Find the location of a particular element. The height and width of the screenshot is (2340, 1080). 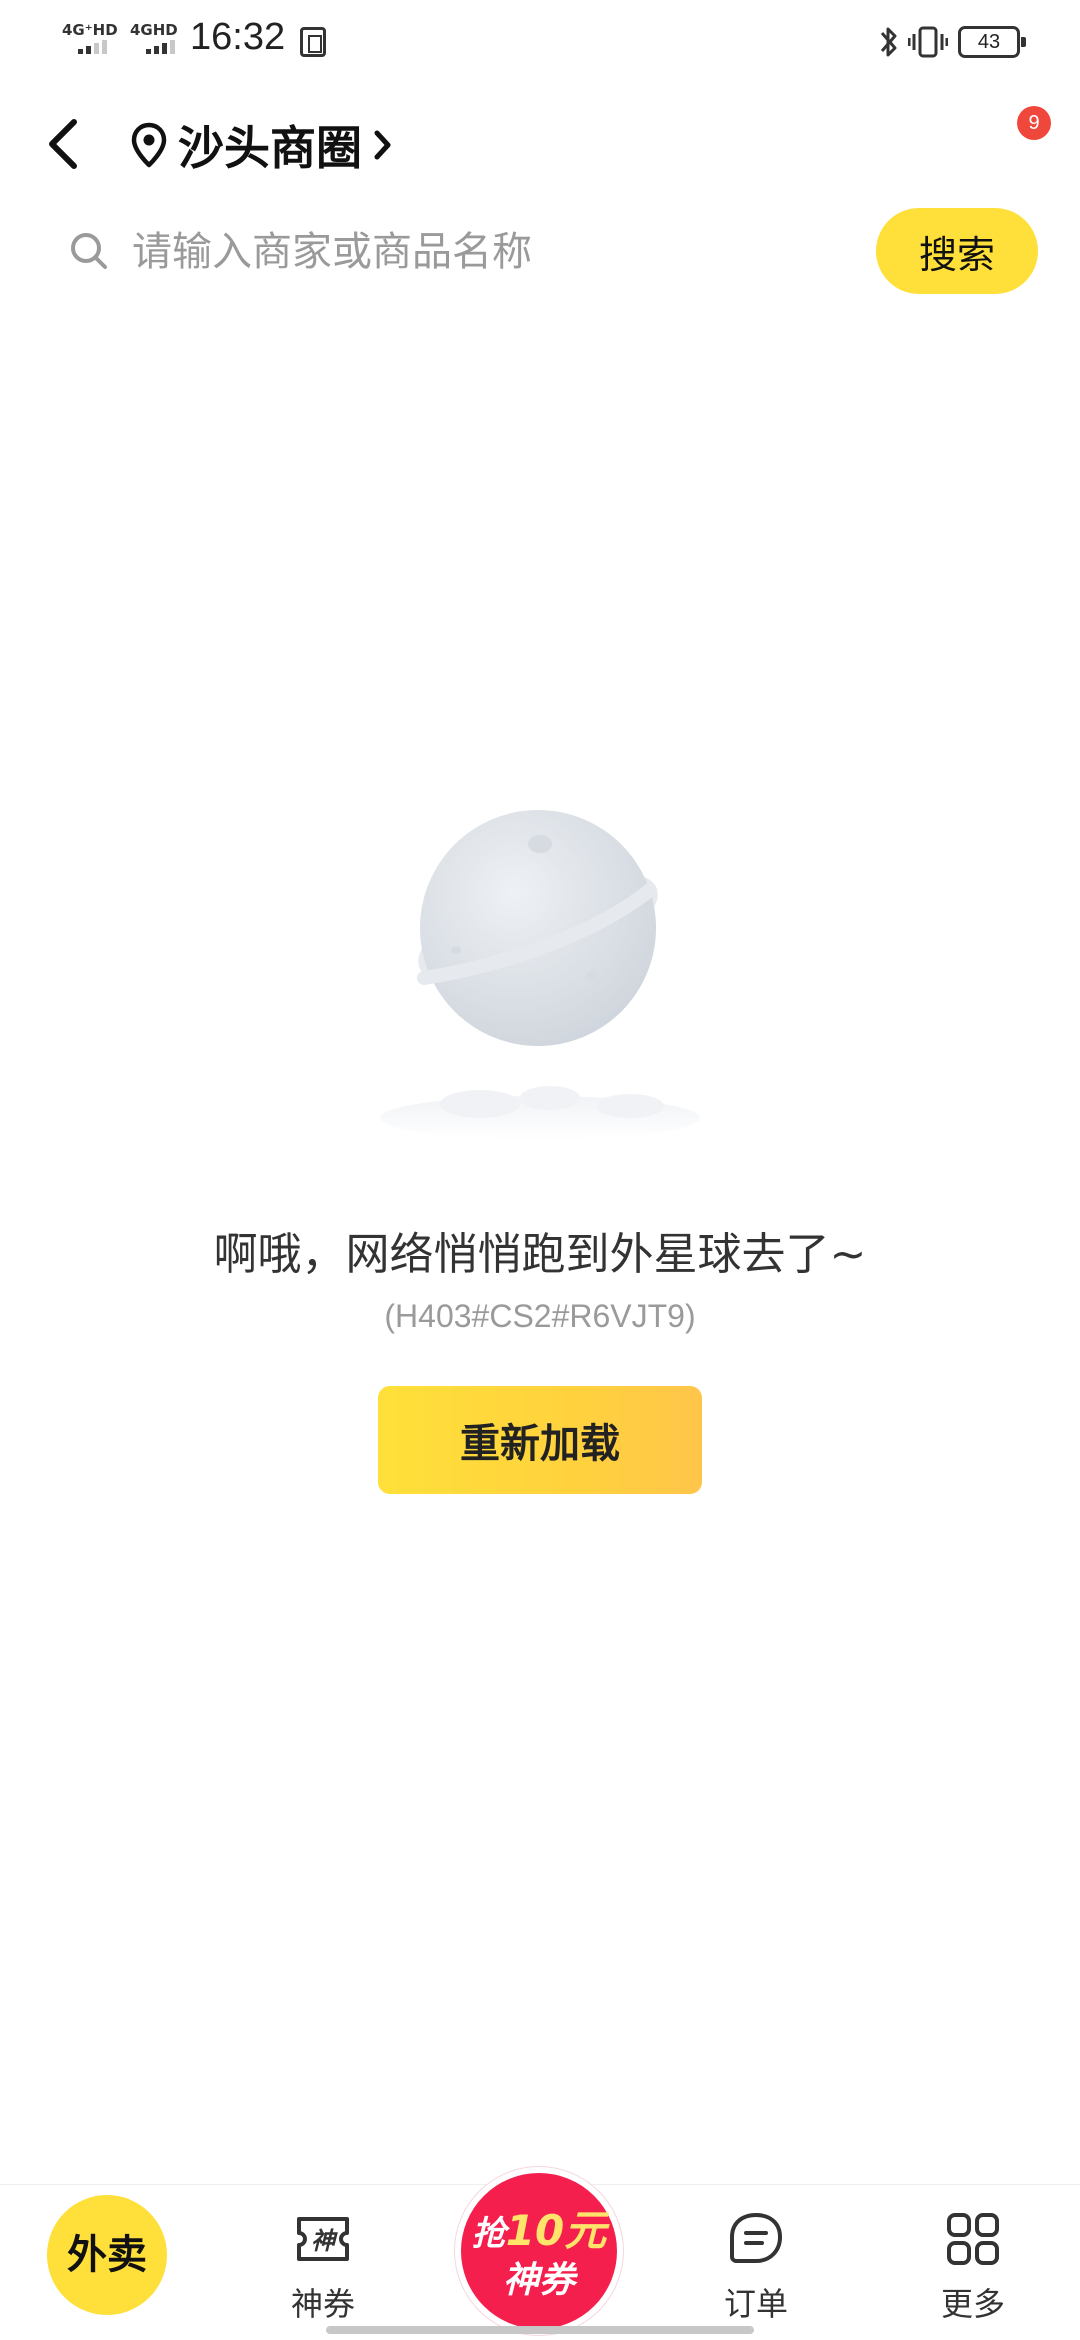

promo-coupon-button: 抢10元 神券 is located at coordinates (539, 2251).